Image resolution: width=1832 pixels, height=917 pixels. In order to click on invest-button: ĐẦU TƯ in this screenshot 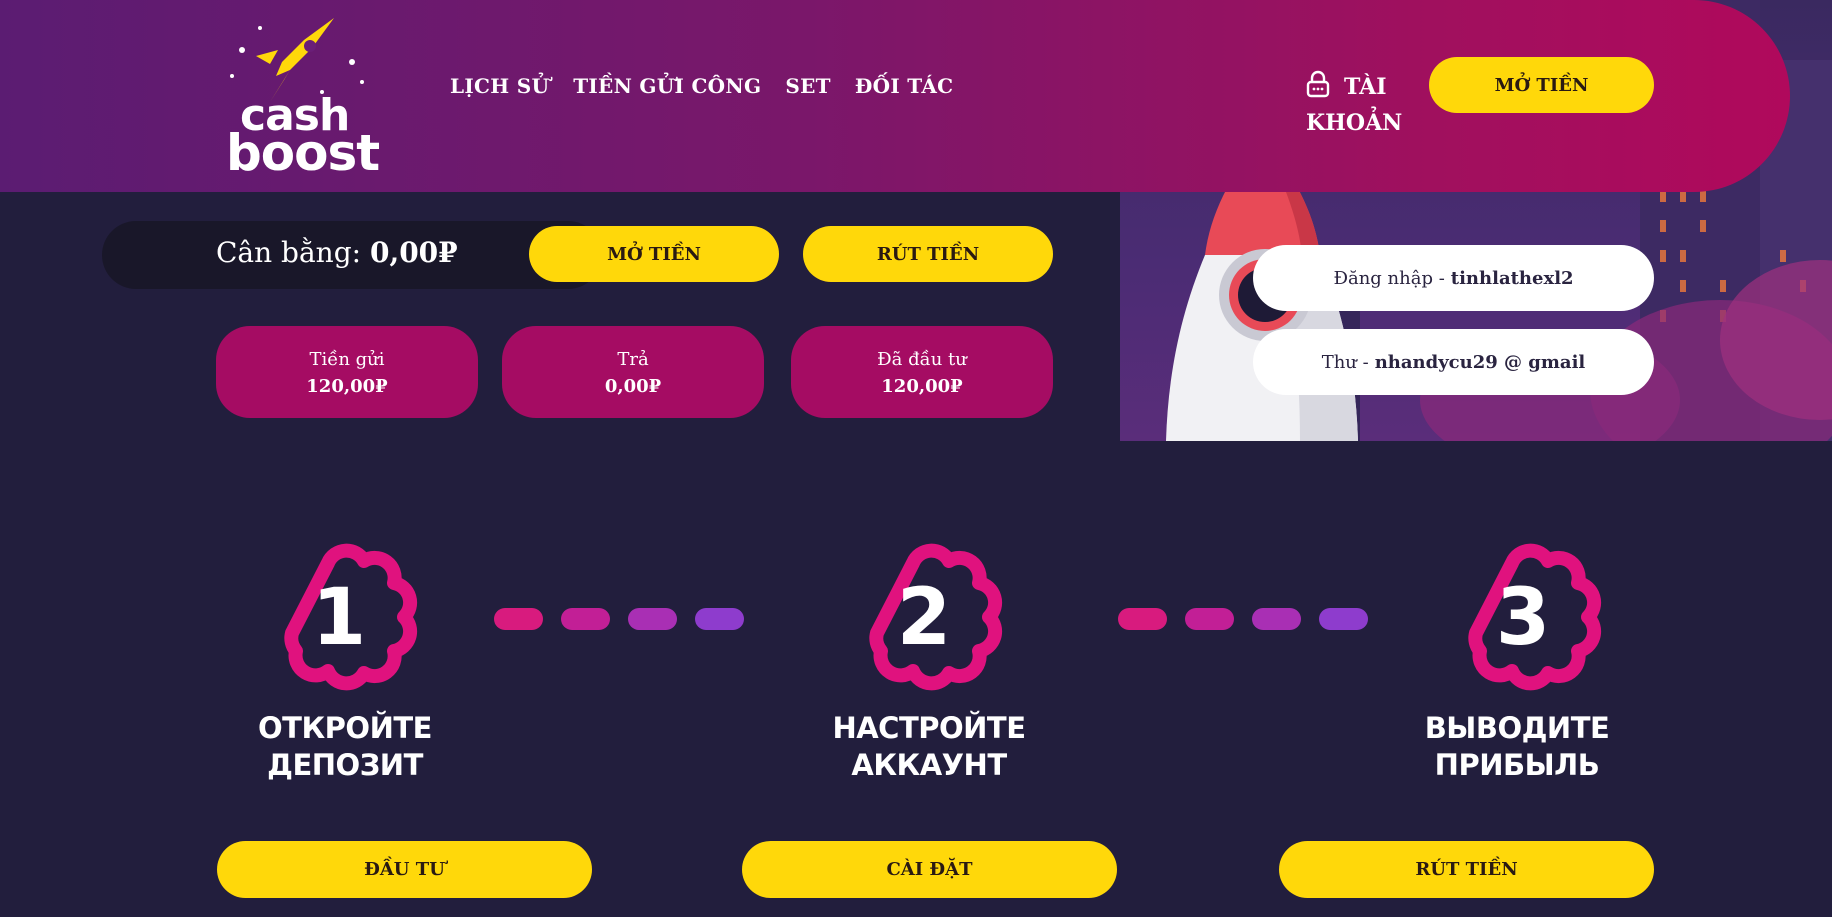, I will do `click(404, 869)`.